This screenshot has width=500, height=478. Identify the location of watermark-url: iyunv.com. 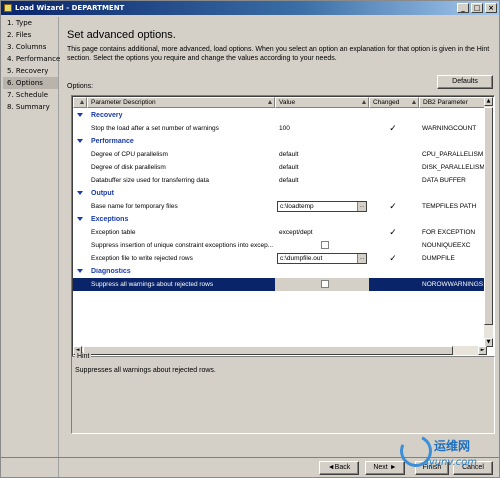
(452, 462).